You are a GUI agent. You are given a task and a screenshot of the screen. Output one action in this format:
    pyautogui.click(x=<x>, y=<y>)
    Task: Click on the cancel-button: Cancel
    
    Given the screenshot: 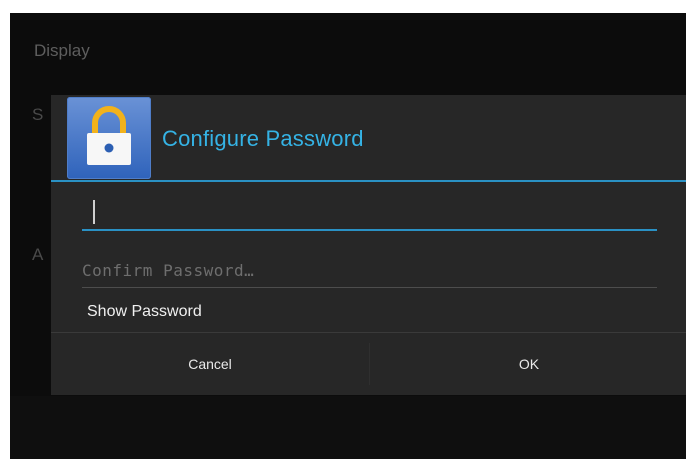 What is the action you would take?
    pyautogui.click(x=210, y=364)
    